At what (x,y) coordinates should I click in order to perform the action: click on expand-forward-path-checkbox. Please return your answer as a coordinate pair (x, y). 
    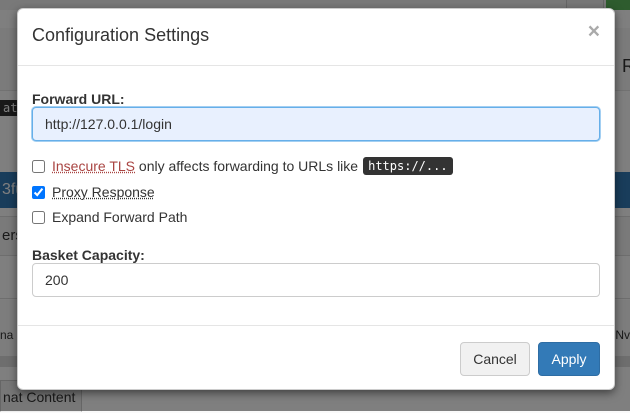
    Looking at the image, I should click on (38, 217).